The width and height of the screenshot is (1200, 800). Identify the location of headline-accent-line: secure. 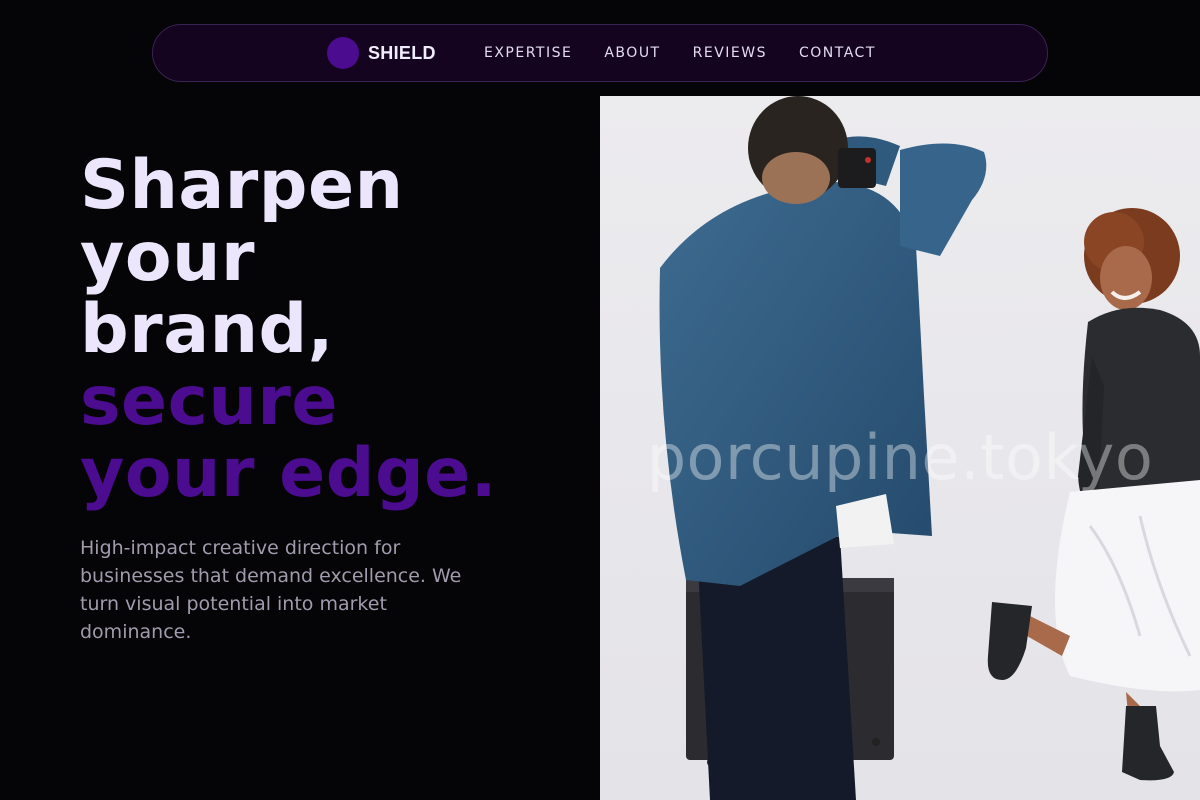
(209, 401).